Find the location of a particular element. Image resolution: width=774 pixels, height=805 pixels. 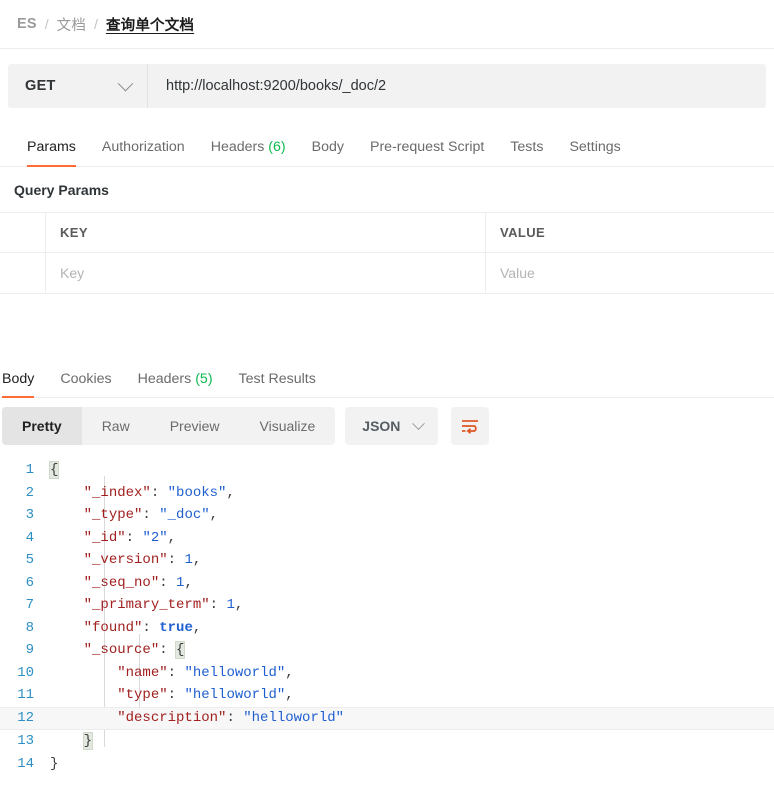

column-header-key: KEY is located at coordinates (266, 232).